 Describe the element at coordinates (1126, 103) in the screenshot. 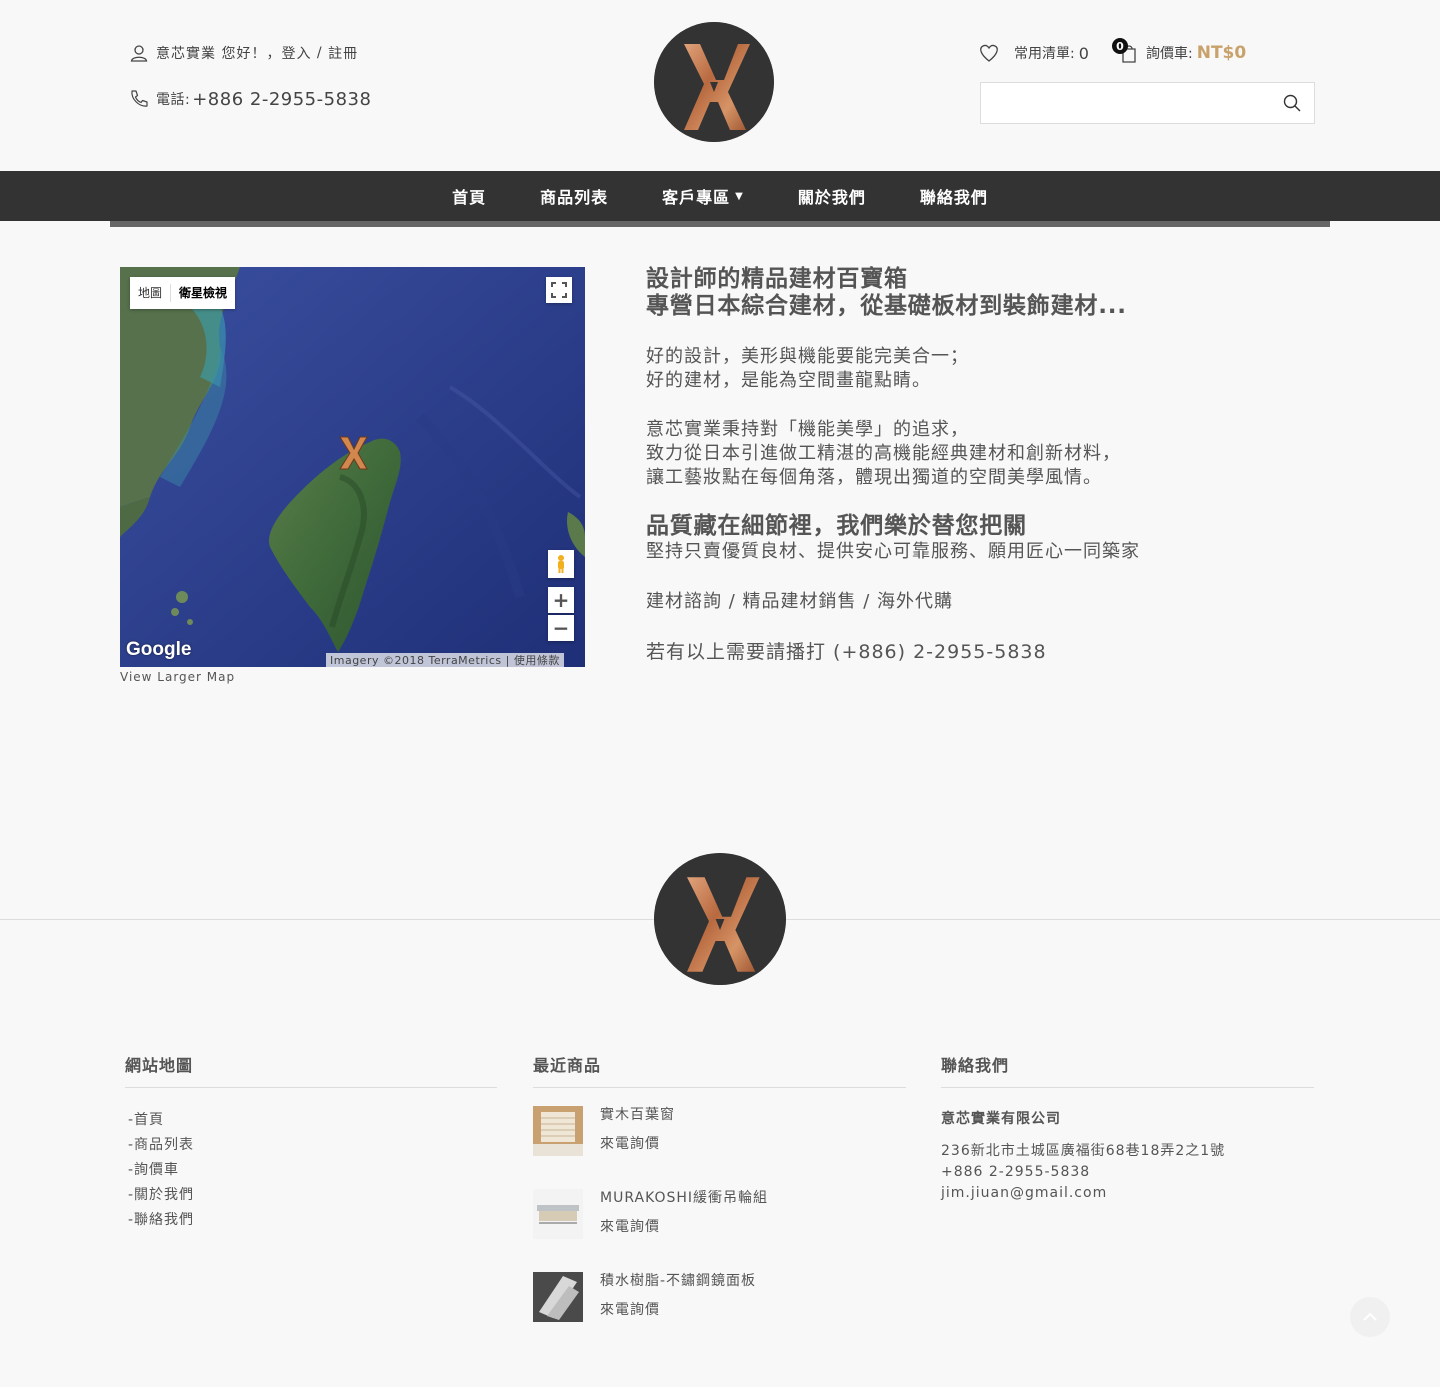

I see `search-input` at that location.